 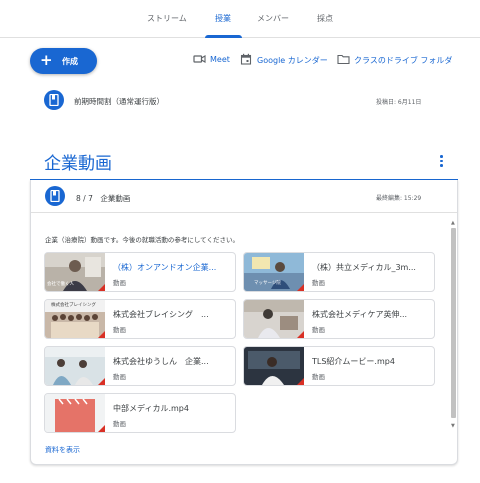 I want to click on material-edited-time: 最終編集: 15:29, so click(x=399, y=198).